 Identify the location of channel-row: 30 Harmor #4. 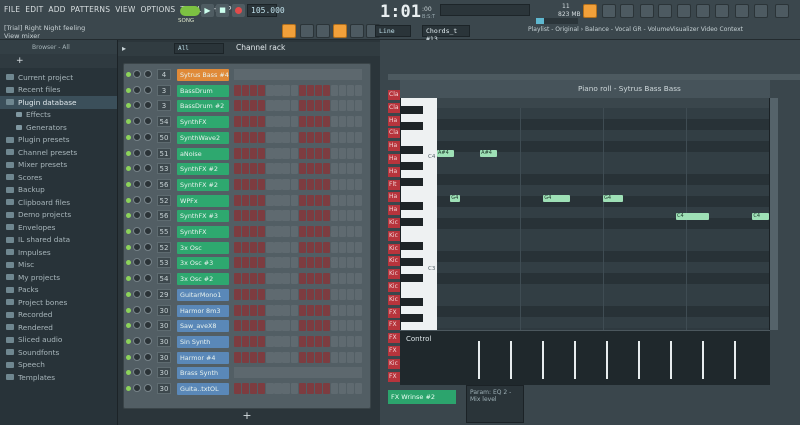
(248, 358).